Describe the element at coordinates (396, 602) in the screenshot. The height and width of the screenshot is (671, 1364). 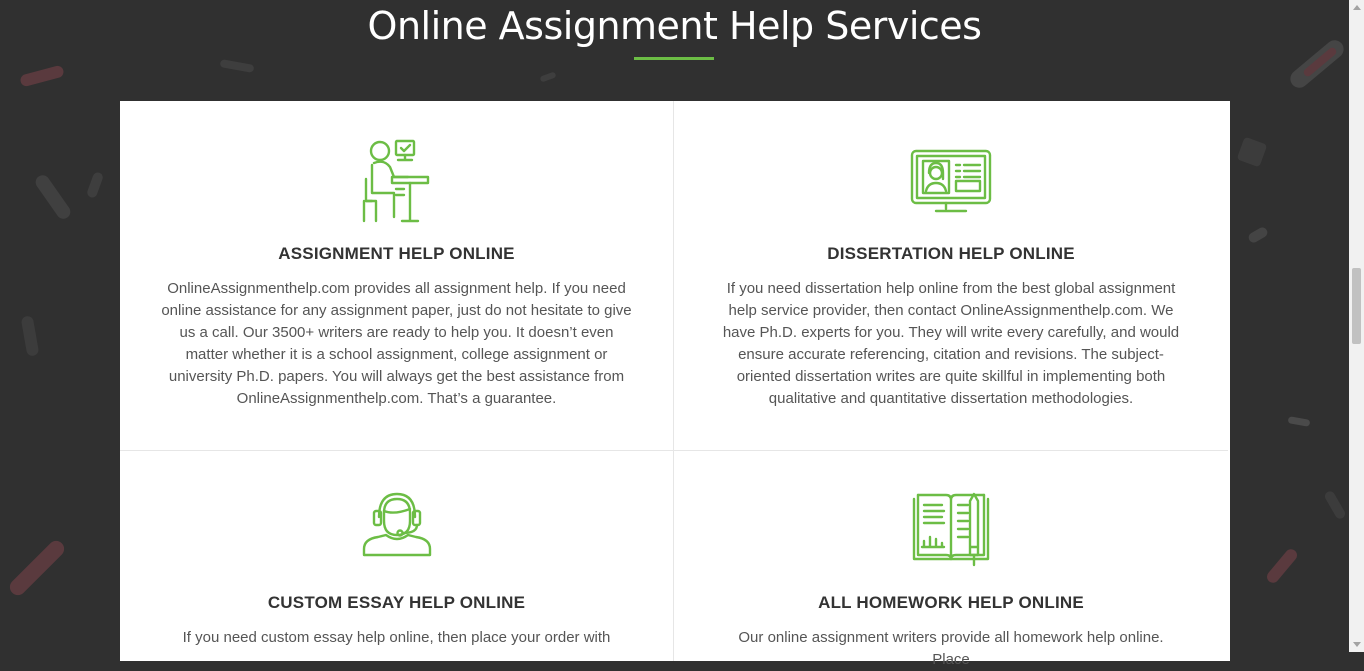
I see `card-title: CUSTOM ESSAY HELP ONLINE` at that location.